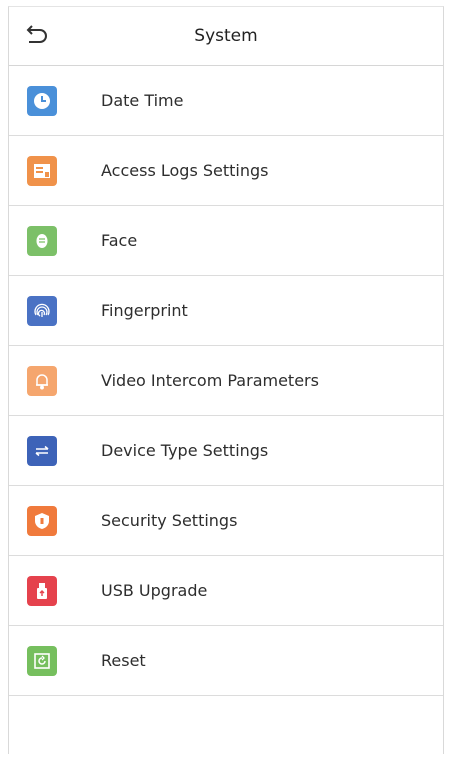  Describe the element at coordinates (226, 241) in the screenshot. I see `menu-item-face: Face` at that location.